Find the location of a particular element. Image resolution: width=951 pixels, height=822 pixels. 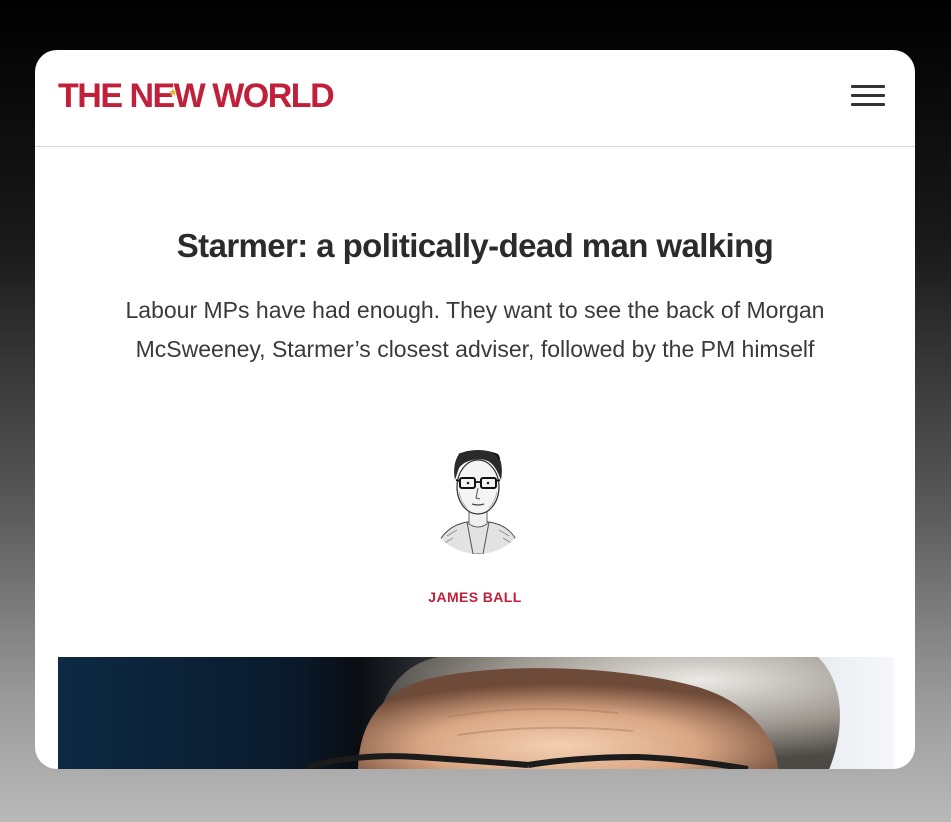

hamburger-menu-icon is located at coordinates (869, 96).